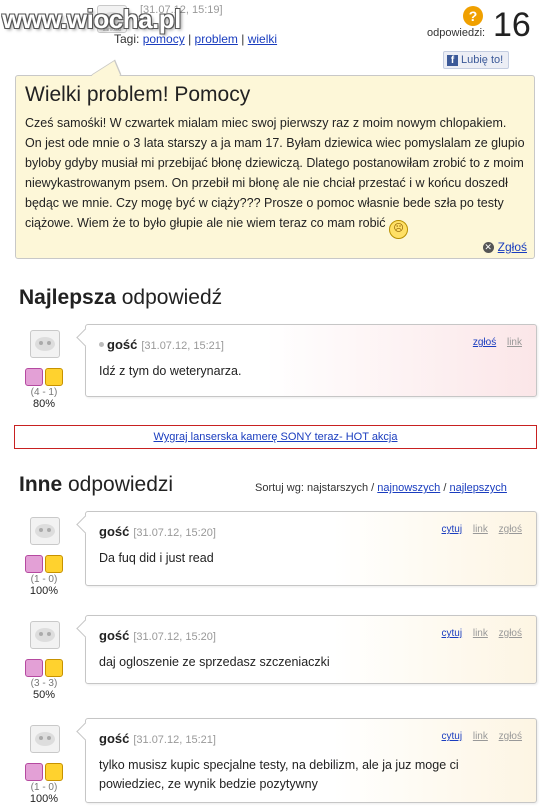 Image resolution: width=553 pixels, height=808 pixels. Describe the element at coordinates (121, 297) in the screenshot. I see `best-answer-heading: Najlepsza odpowiedź` at that location.